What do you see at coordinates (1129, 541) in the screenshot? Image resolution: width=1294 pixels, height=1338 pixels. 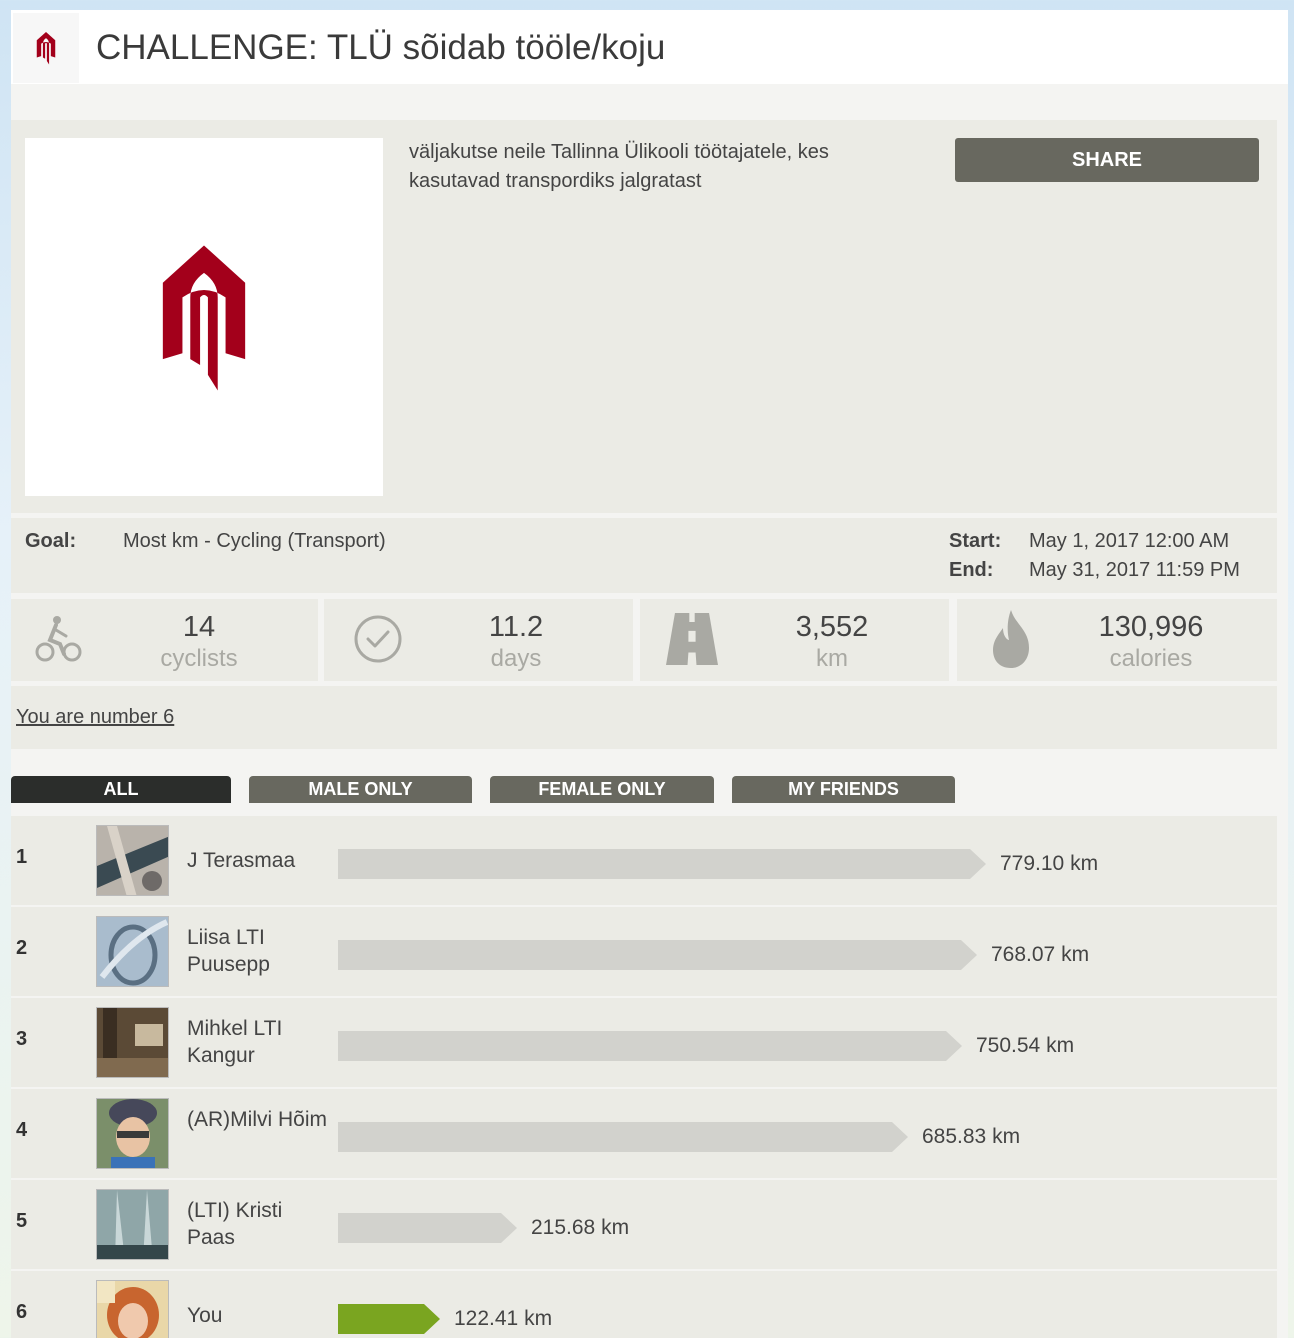 I see `start-value: May 1, 2017 12:00 AM` at bounding box center [1129, 541].